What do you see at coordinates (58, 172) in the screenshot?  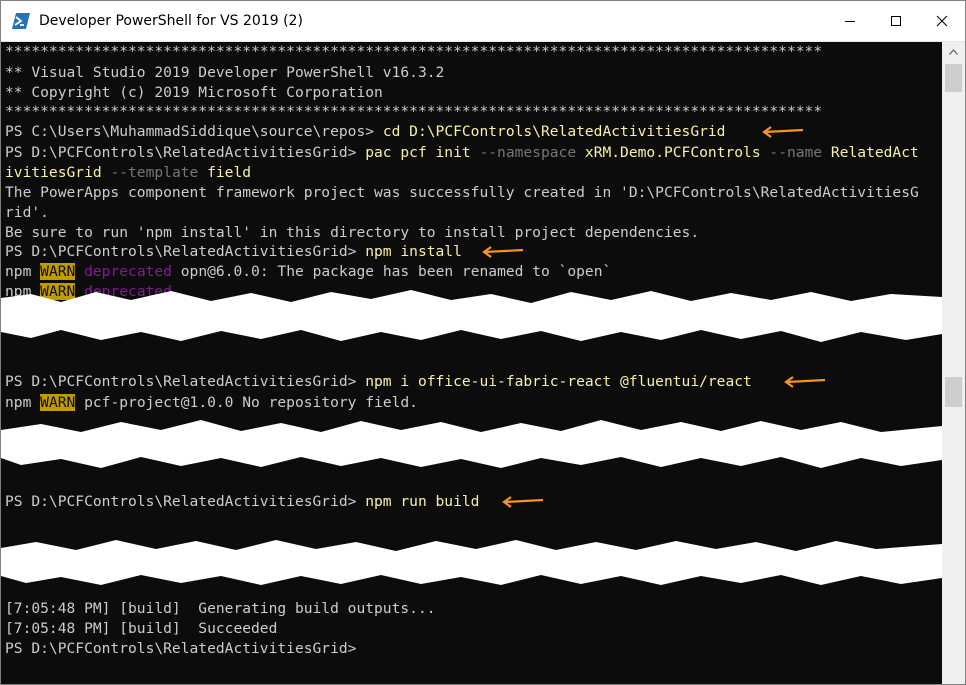 I see `value-name-wrap: ivitiesGrid` at bounding box center [58, 172].